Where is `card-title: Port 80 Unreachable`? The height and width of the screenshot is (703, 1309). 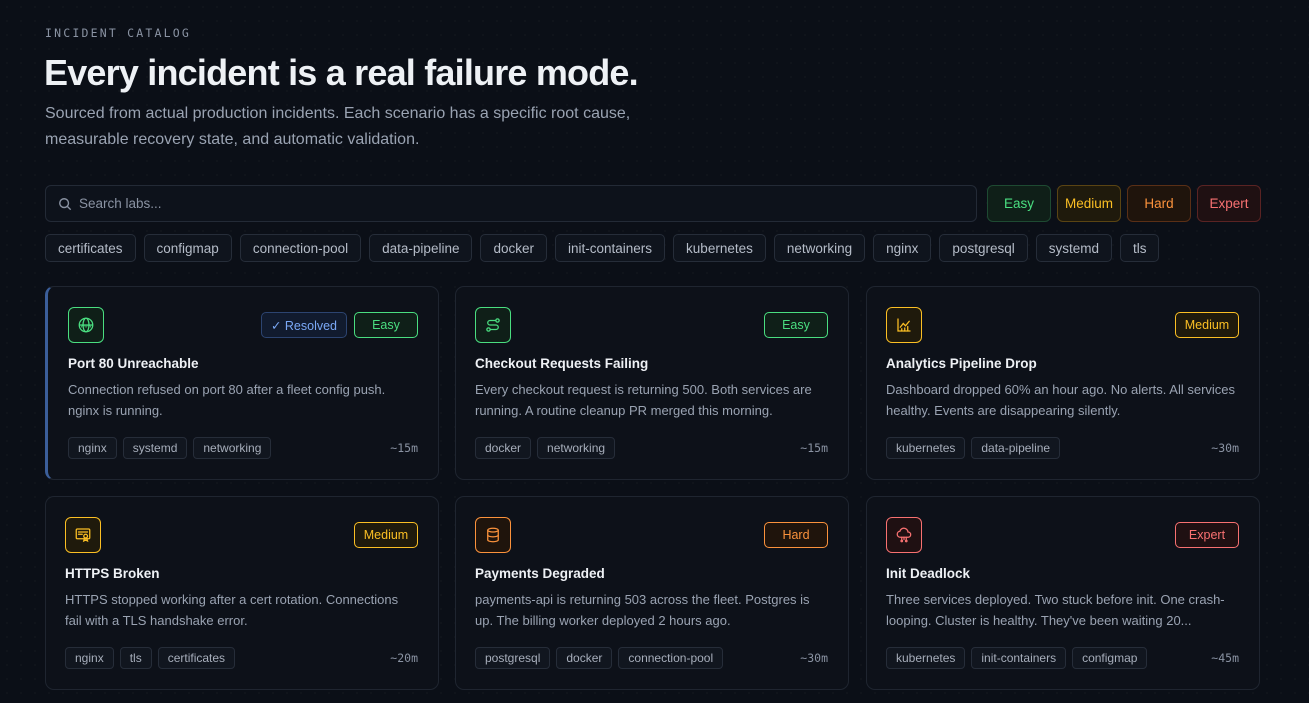
card-title: Port 80 Unreachable is located at coordinates (133, 363).